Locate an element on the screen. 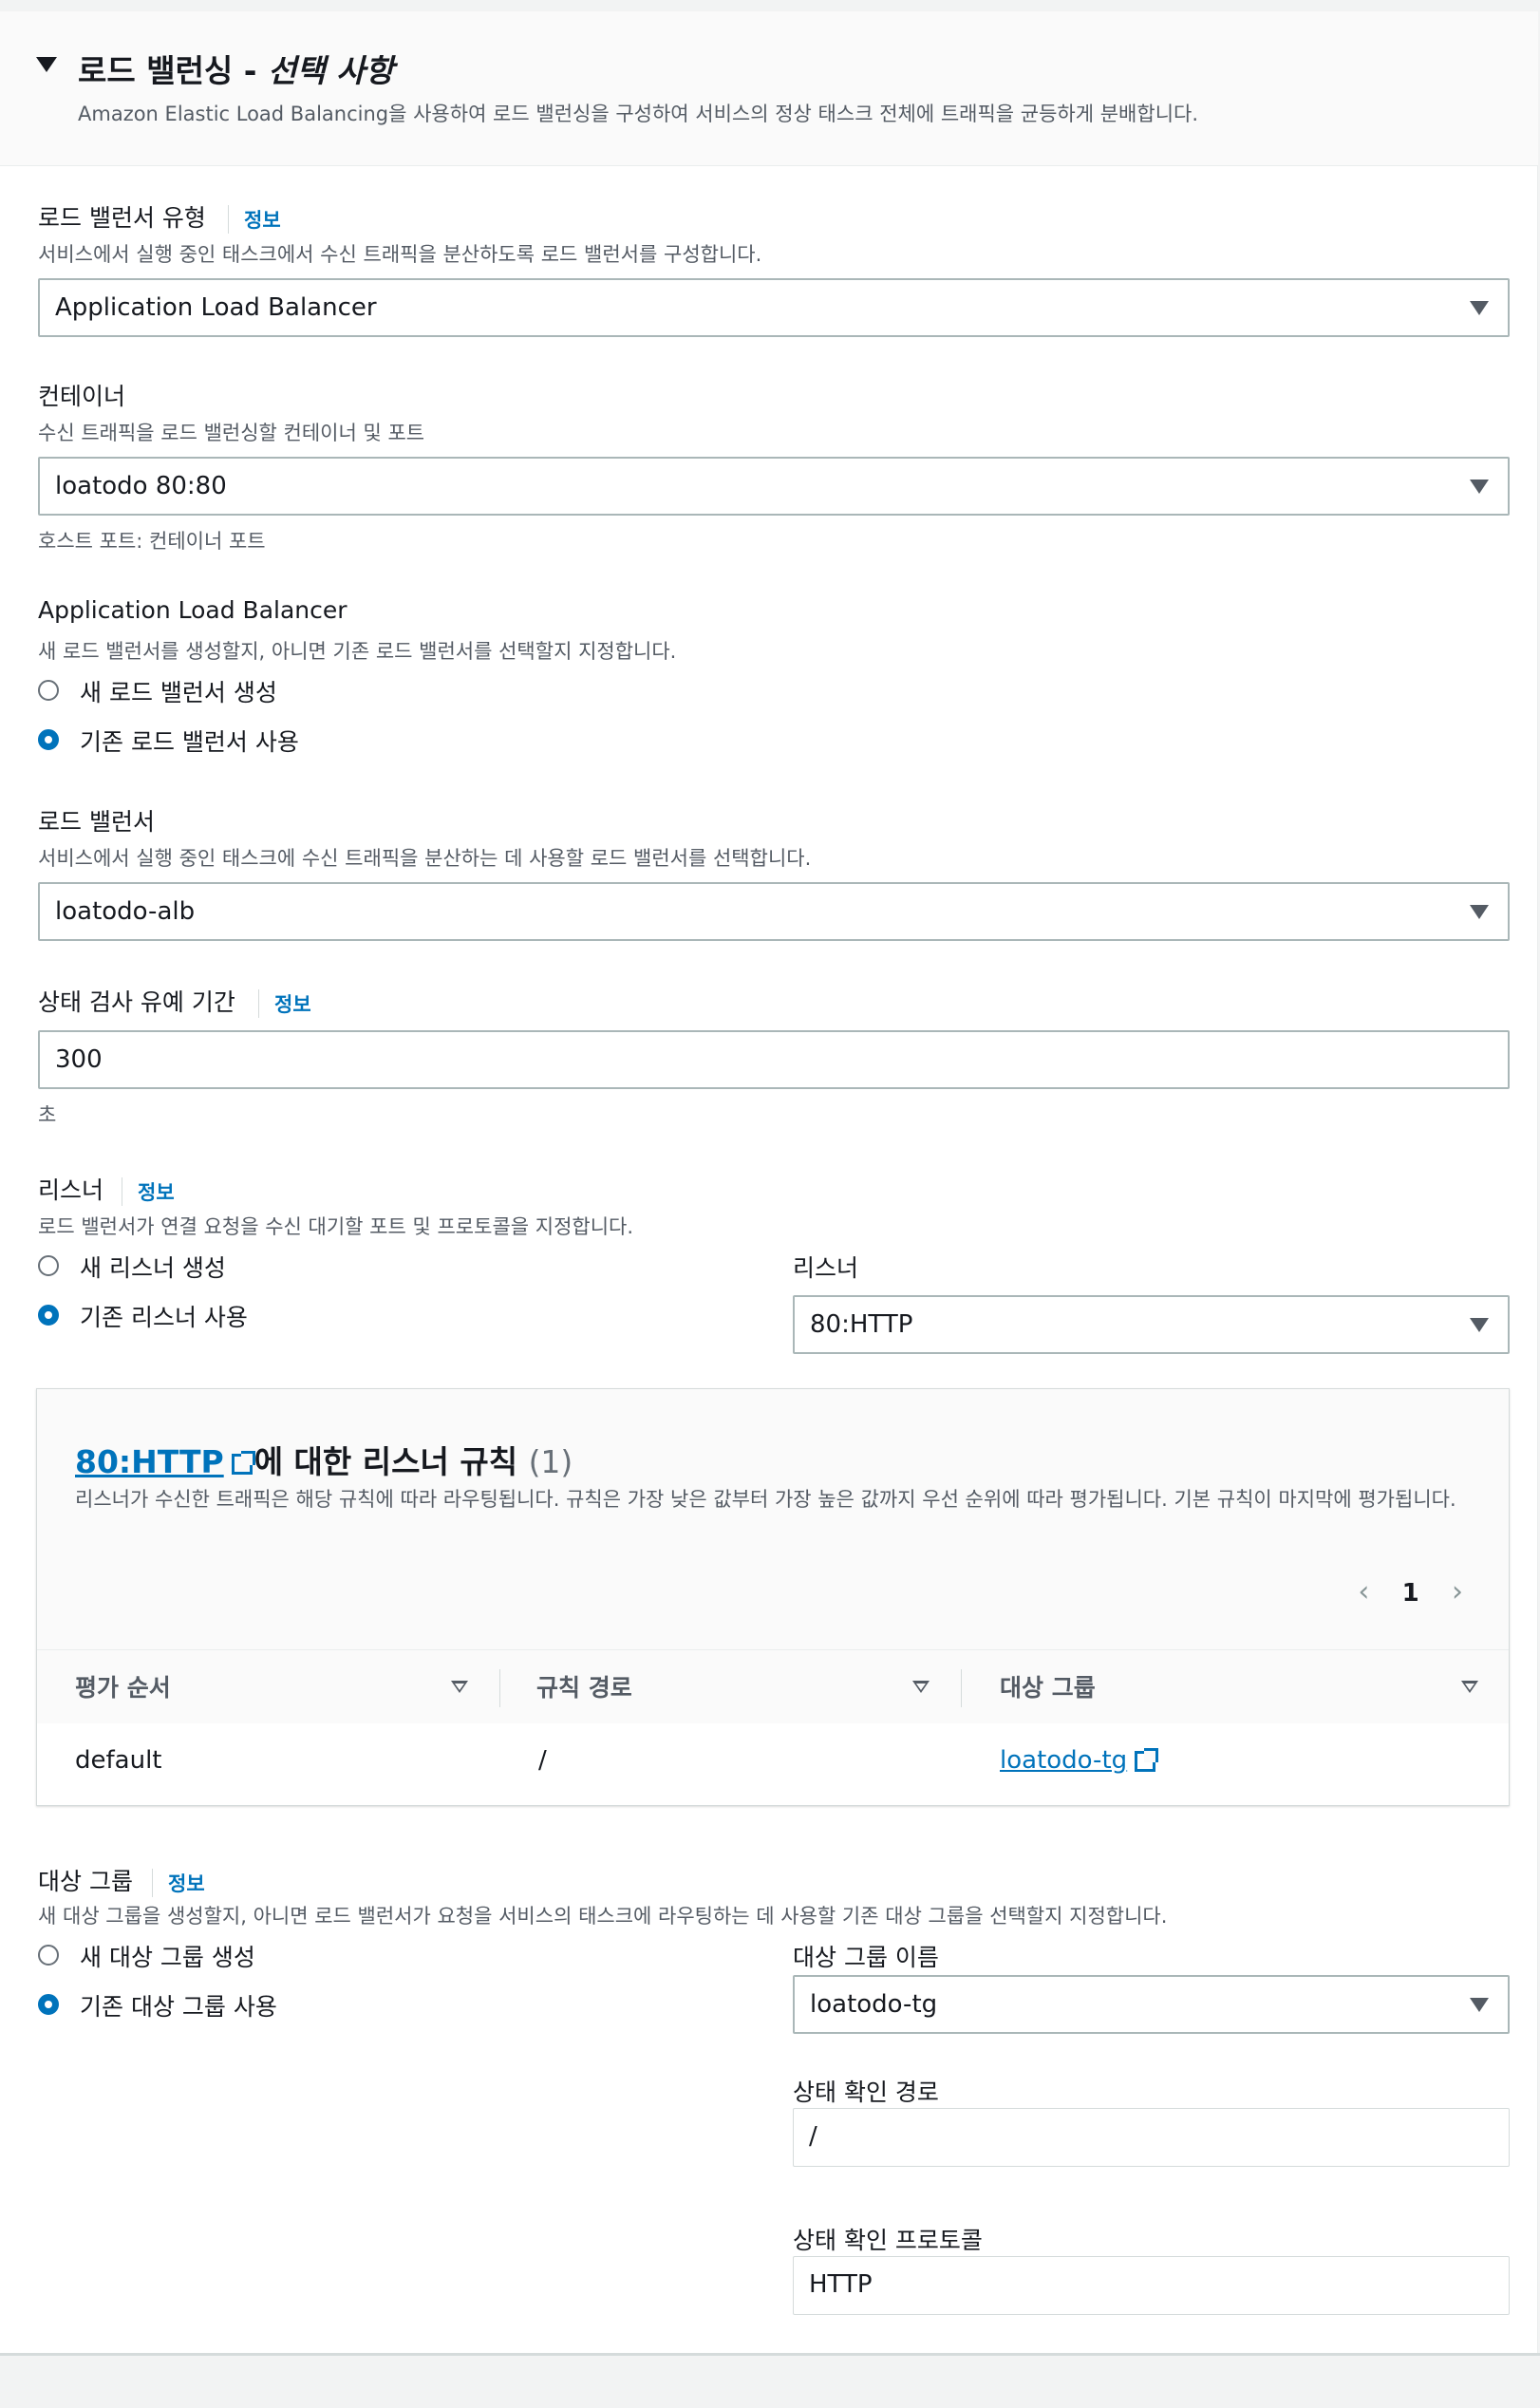  target-group-label: 대상 그룹 is located at coordinates (86, 1881).